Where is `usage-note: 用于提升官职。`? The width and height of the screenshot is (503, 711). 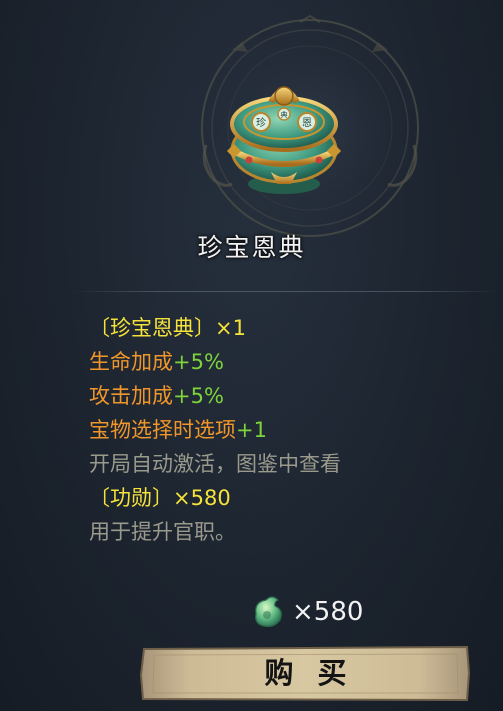 usage-note: 用于提升官职。 is located at coordinates (162, 532).